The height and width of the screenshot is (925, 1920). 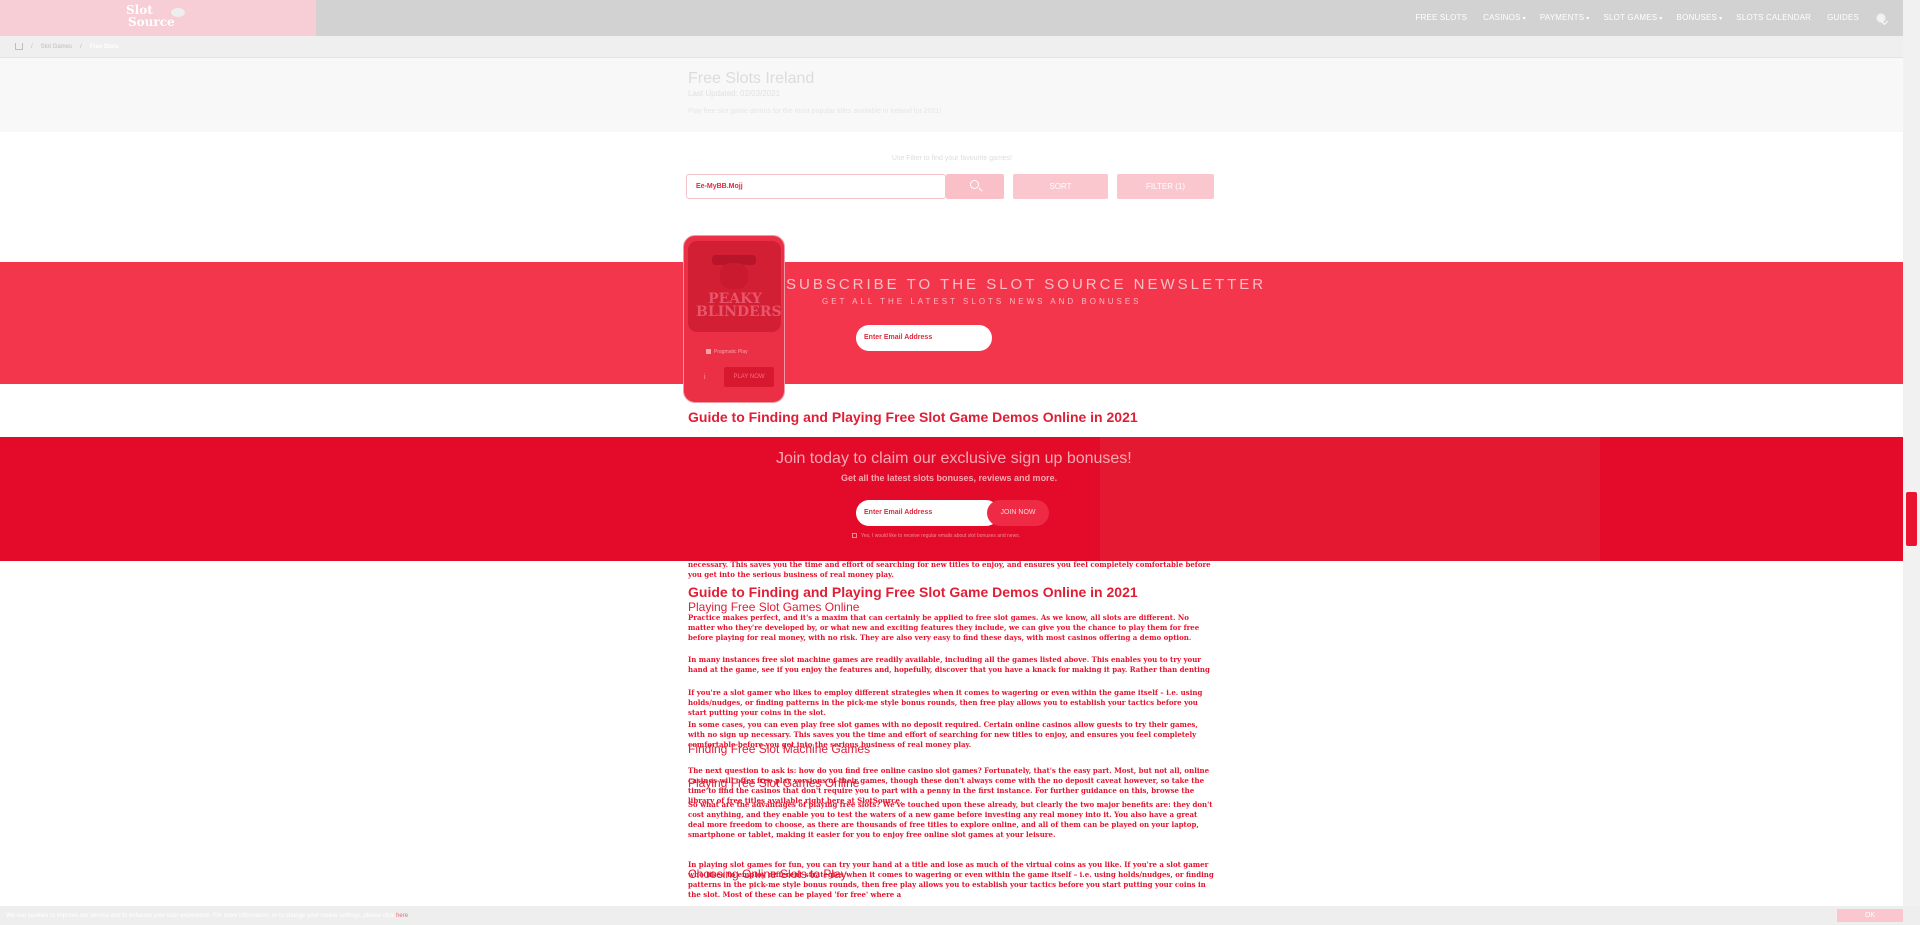 I want to click on playing-heading-2: Playing Free Slot Games Online, so click(x=774, y=783).